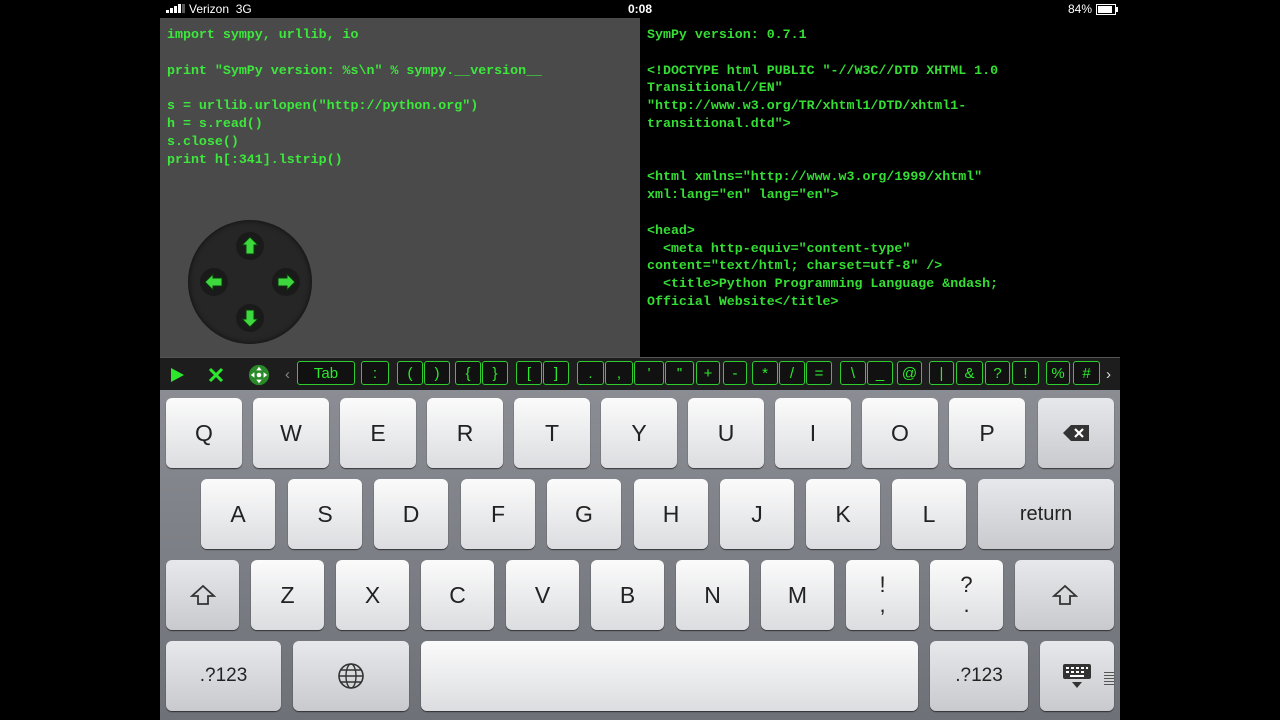  Describe the element at coordinates (437, 373) in the screenshot. I see `toolbar-key: )` at that location.